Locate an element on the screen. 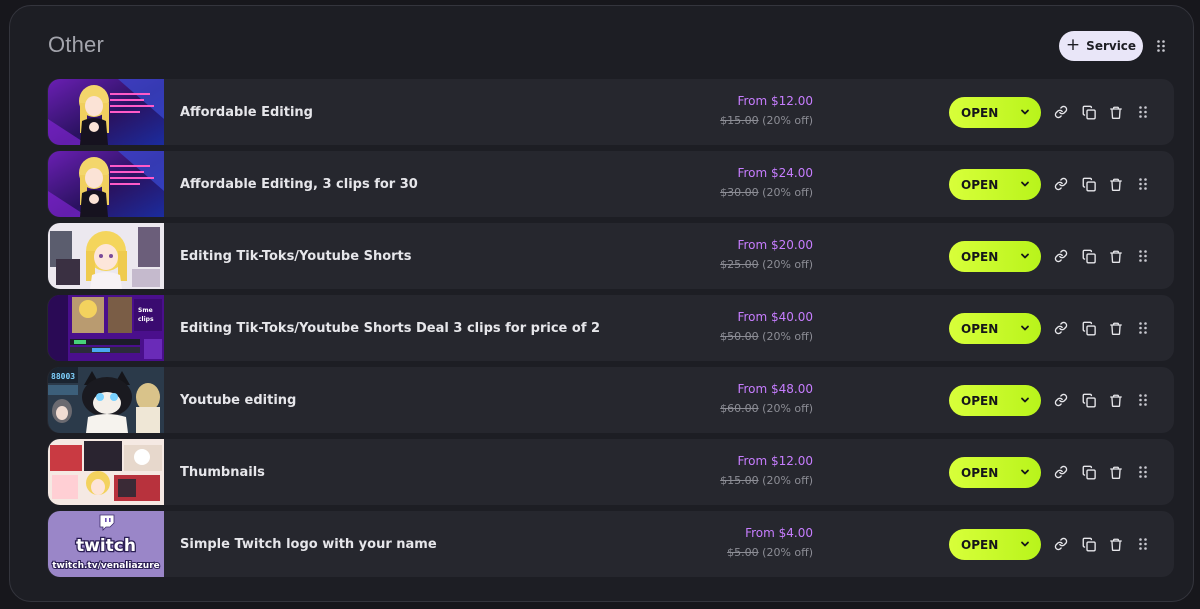  price-from: From $4.00 is located at coordinates (779, 533).